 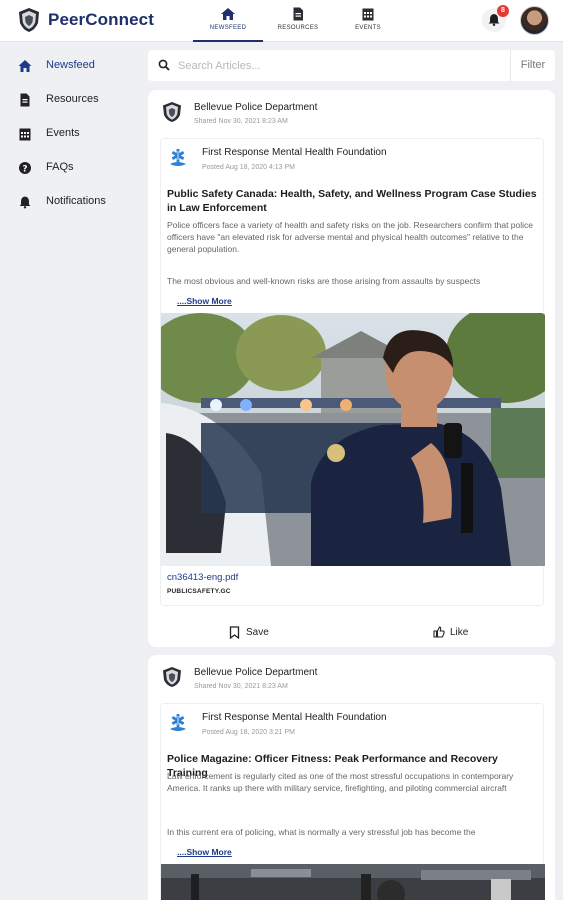 What do you see at coordinates (164, 65) in the screenshot?
I see `search-icon` at bounding box center [164, 65].